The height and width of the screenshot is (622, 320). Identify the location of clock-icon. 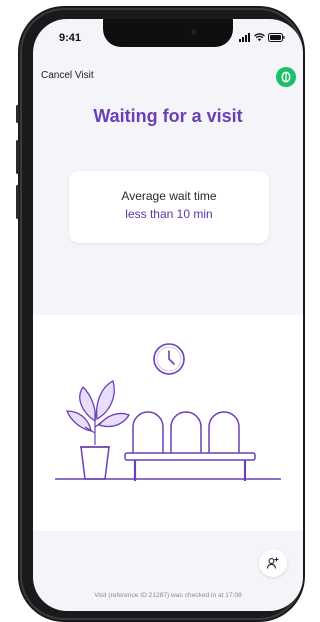
(169, 359).